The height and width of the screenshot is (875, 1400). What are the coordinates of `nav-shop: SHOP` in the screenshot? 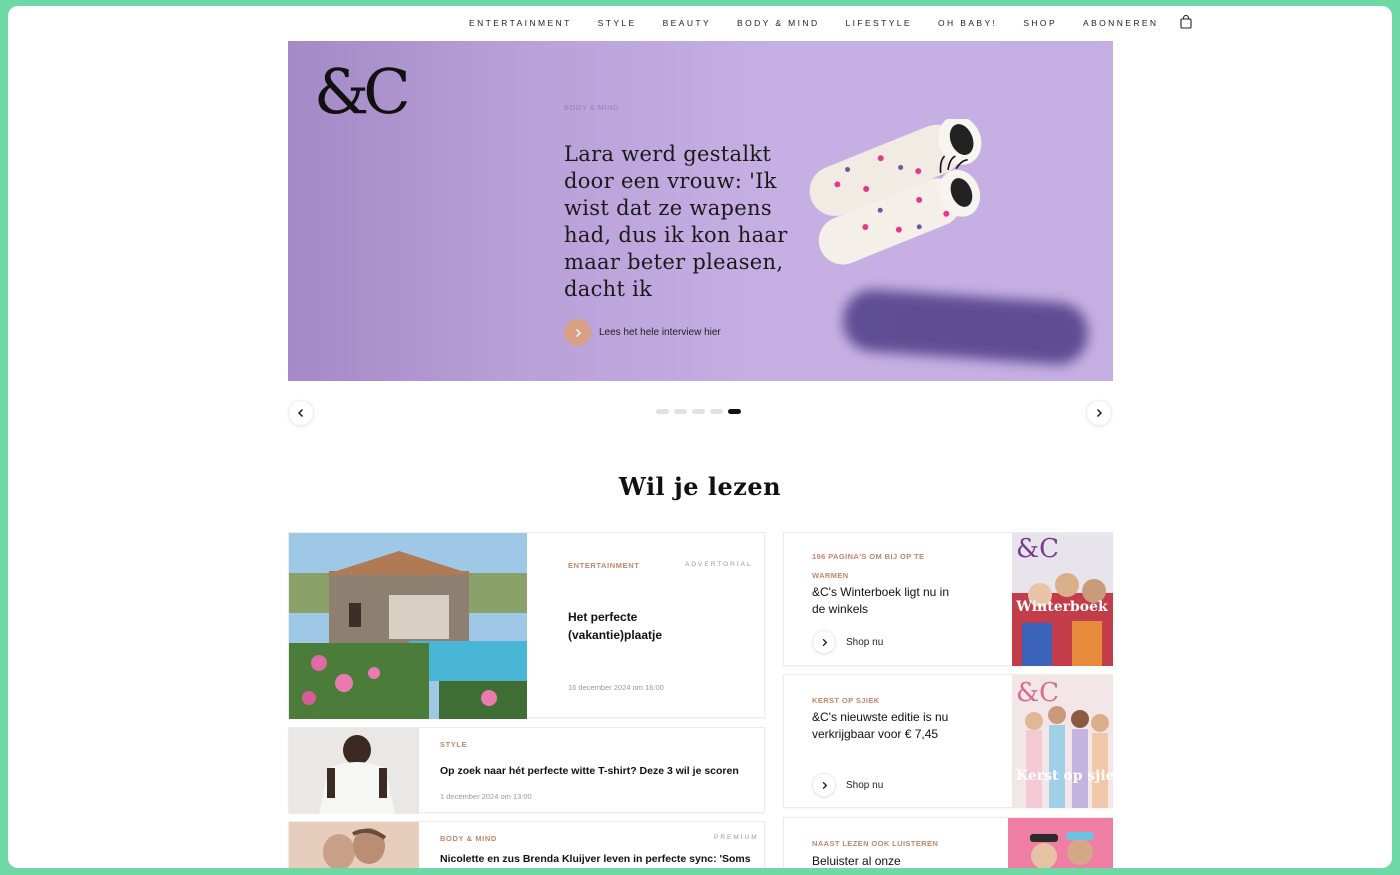 It's located at (1040, 23).